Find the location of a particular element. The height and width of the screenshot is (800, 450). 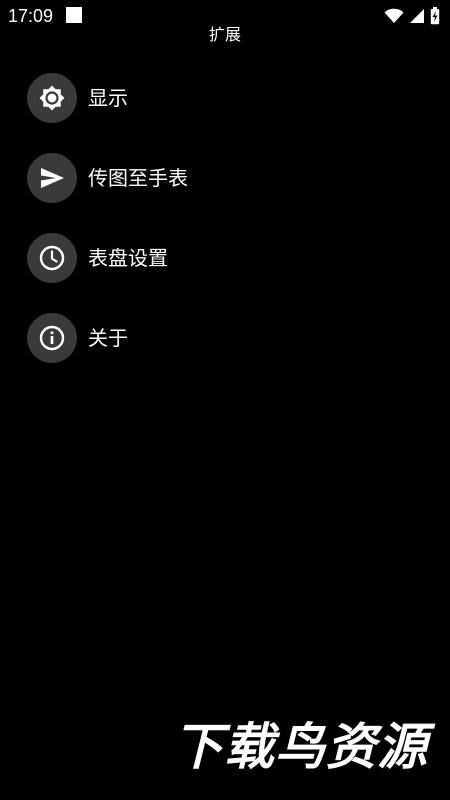

notification-square-icon is located at coordinates (74, 15).